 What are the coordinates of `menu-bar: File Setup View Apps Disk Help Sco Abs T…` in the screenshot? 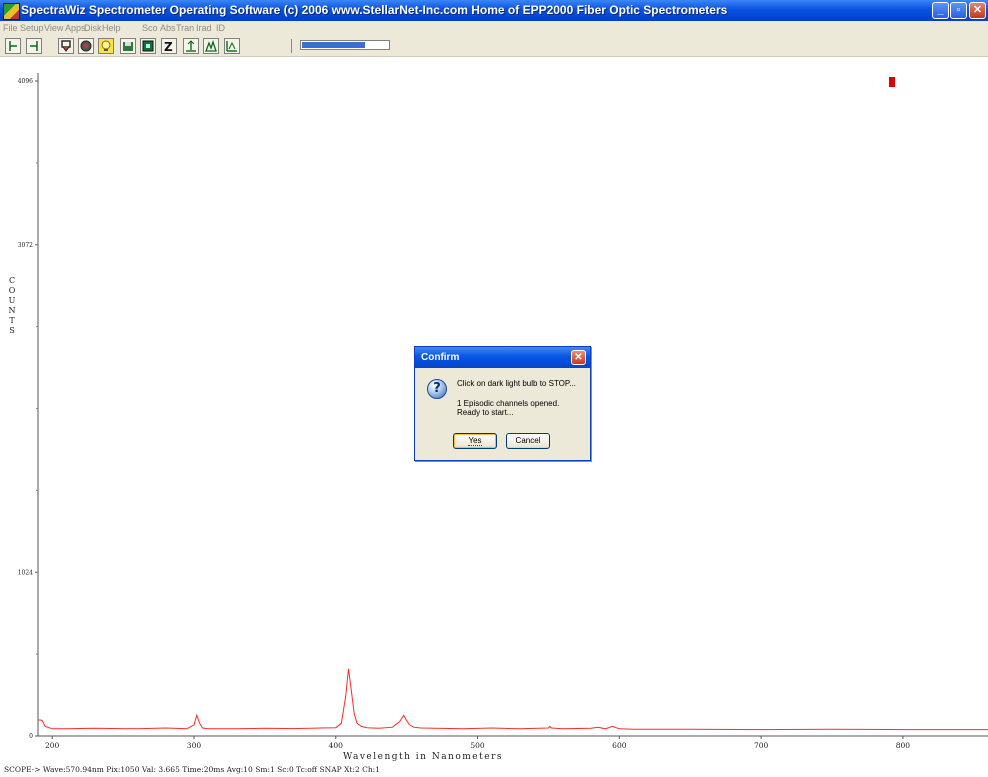 It's located at (494, 28).